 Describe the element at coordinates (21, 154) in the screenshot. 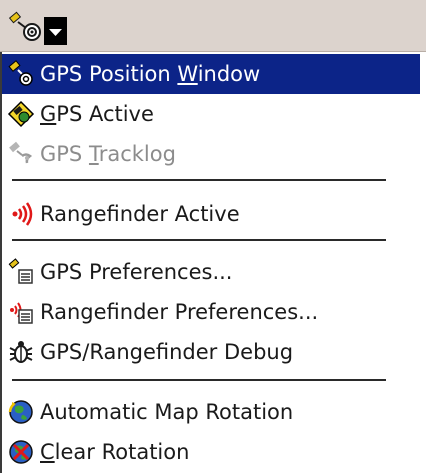

I see `gps-tracklog-icon` at that location.